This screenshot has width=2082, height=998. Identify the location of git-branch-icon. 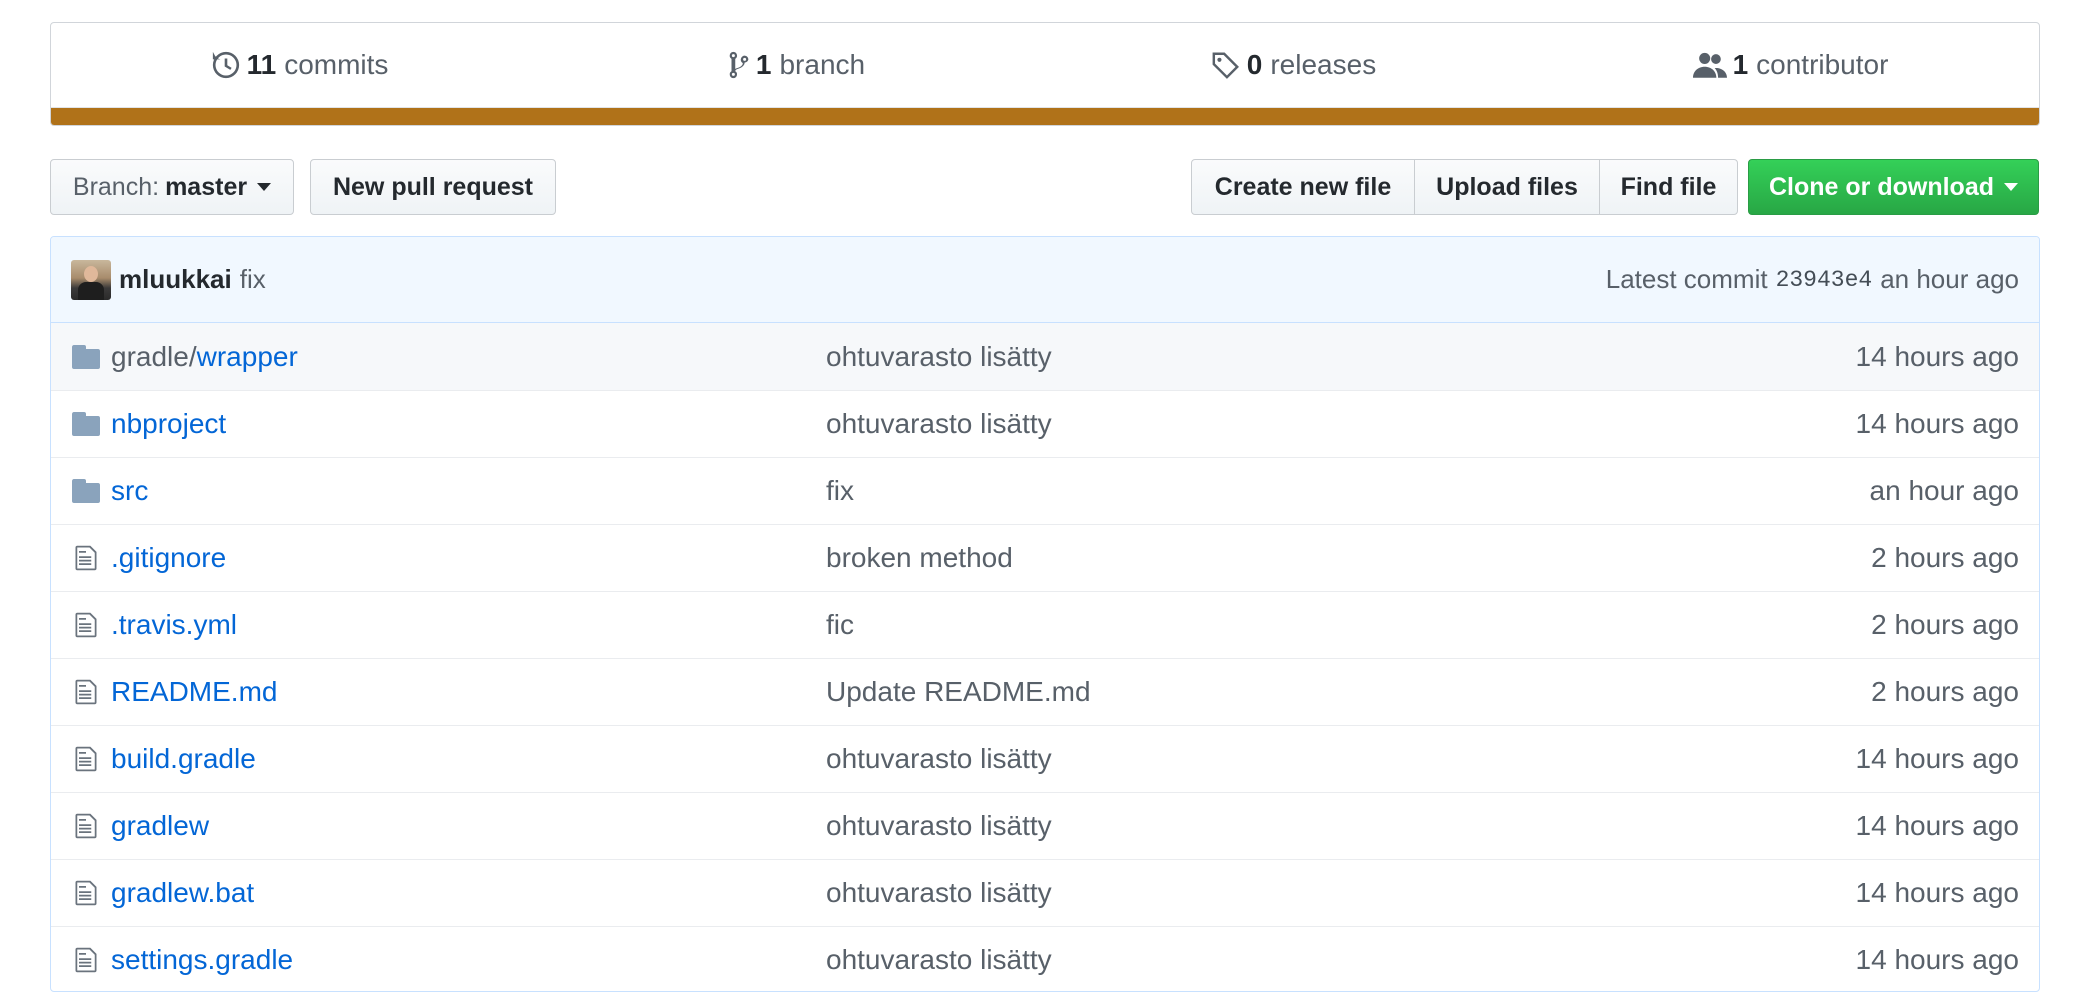
(739, 65).